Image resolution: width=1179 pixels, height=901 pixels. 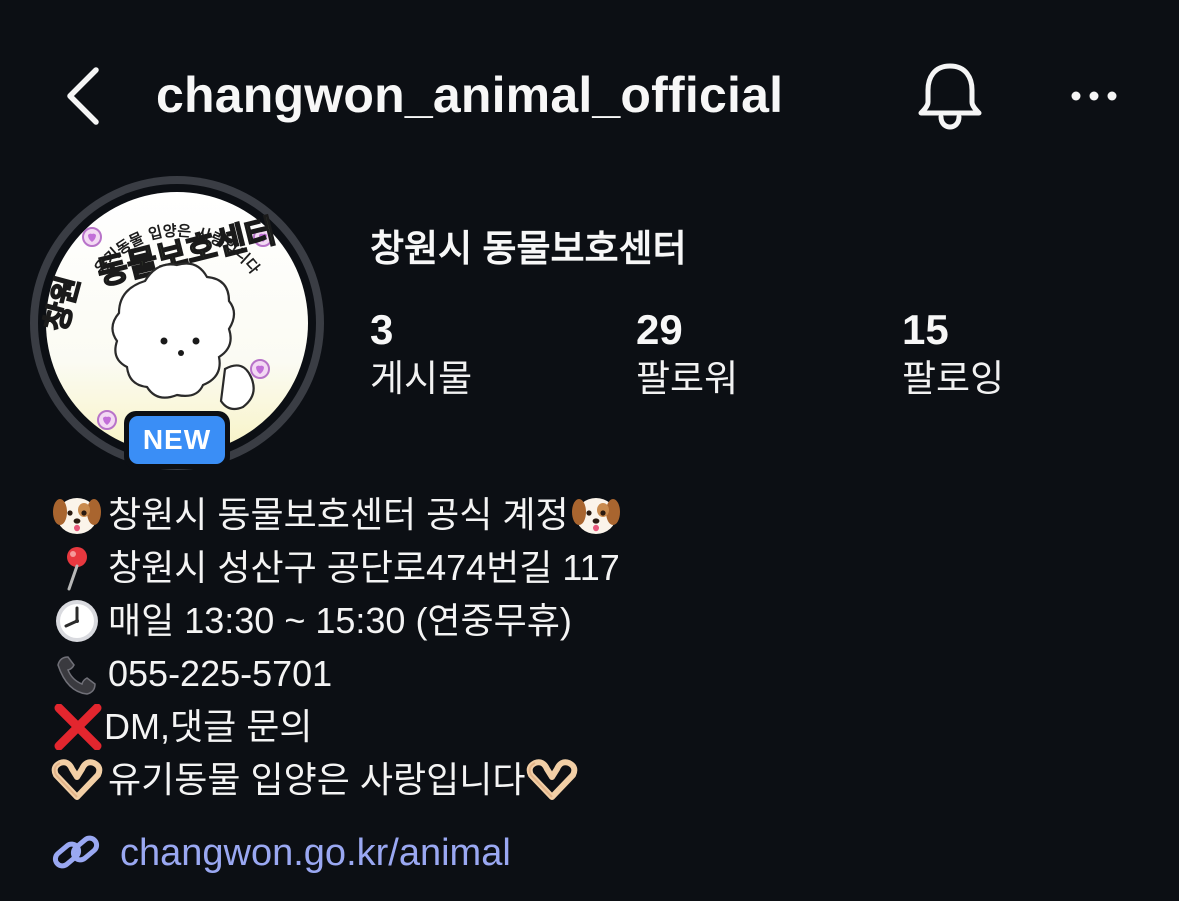 What do you see at coordinates (600, 726) in the screenshot?
I see `bio-line: DM,댓글 문의` at bounding box center [600, 726].